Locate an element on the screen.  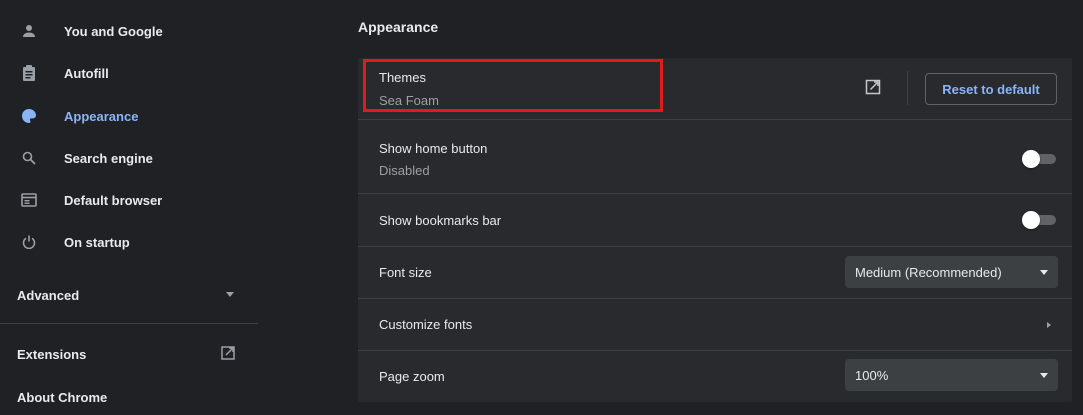
clipboard-icon is located at coordinates (29, 73).